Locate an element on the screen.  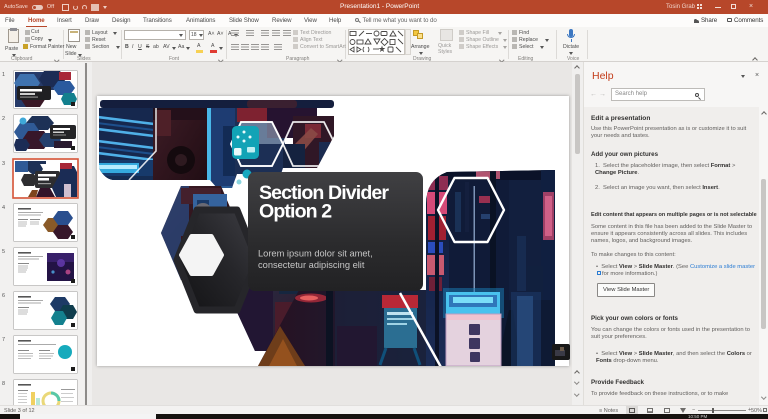
svg-text: Lorem ipsum dolor sit amet, is located at coordinates (315, 254).